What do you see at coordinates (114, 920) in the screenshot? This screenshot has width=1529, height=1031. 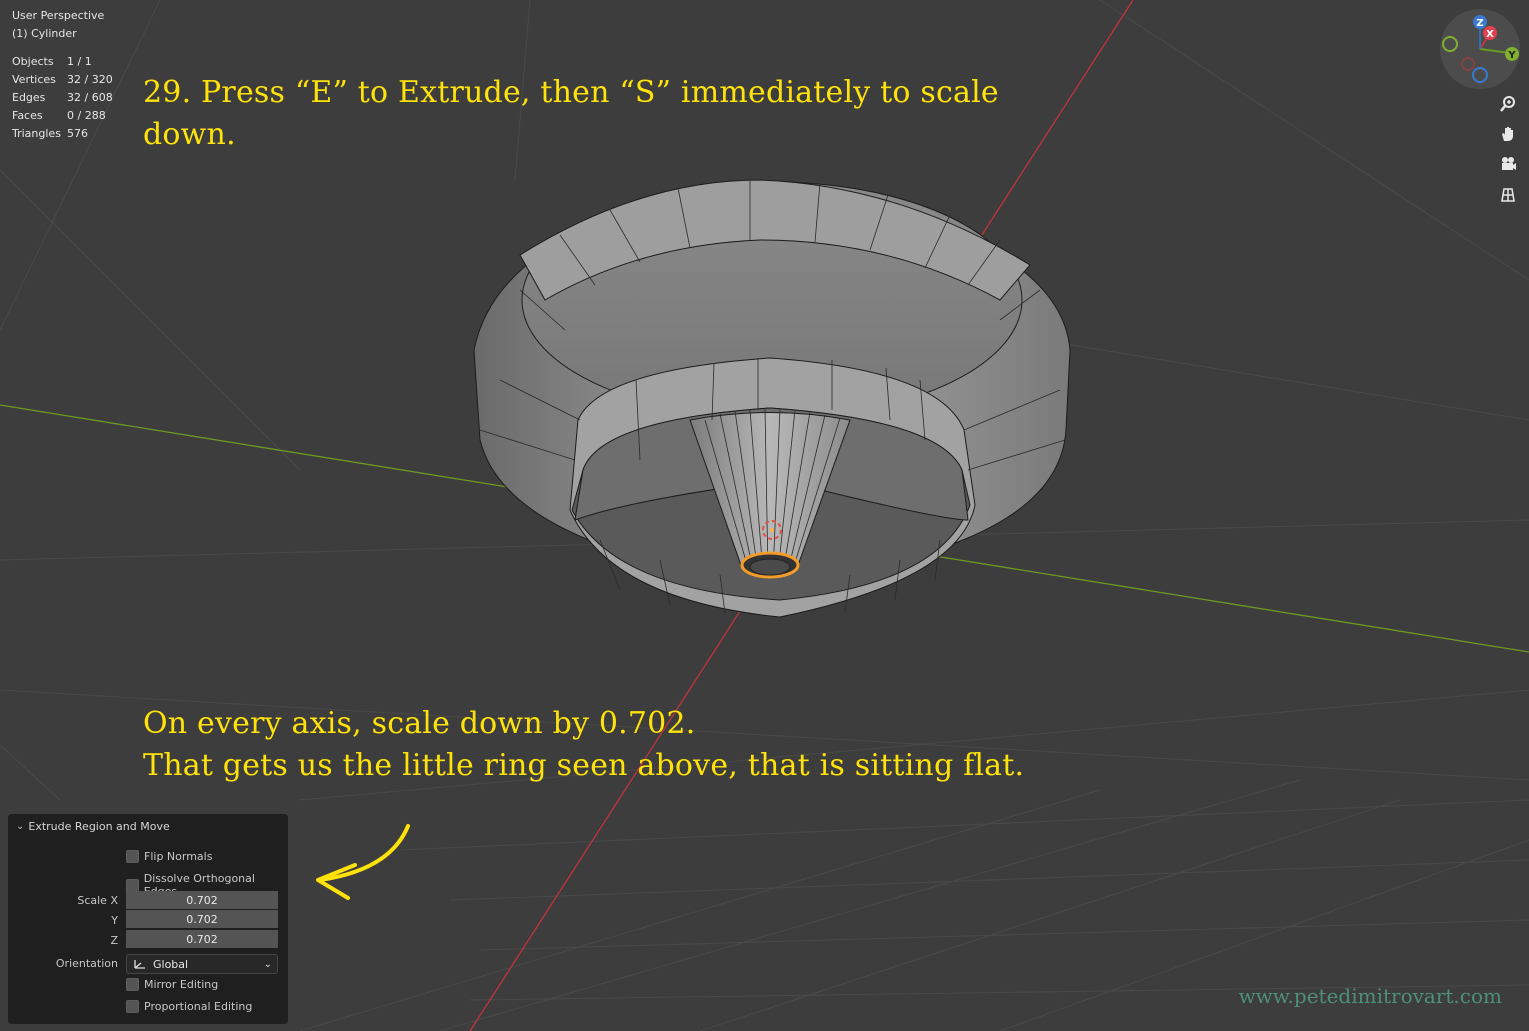 I see `scale-y-label: Y` at bounding box center [114, 920].